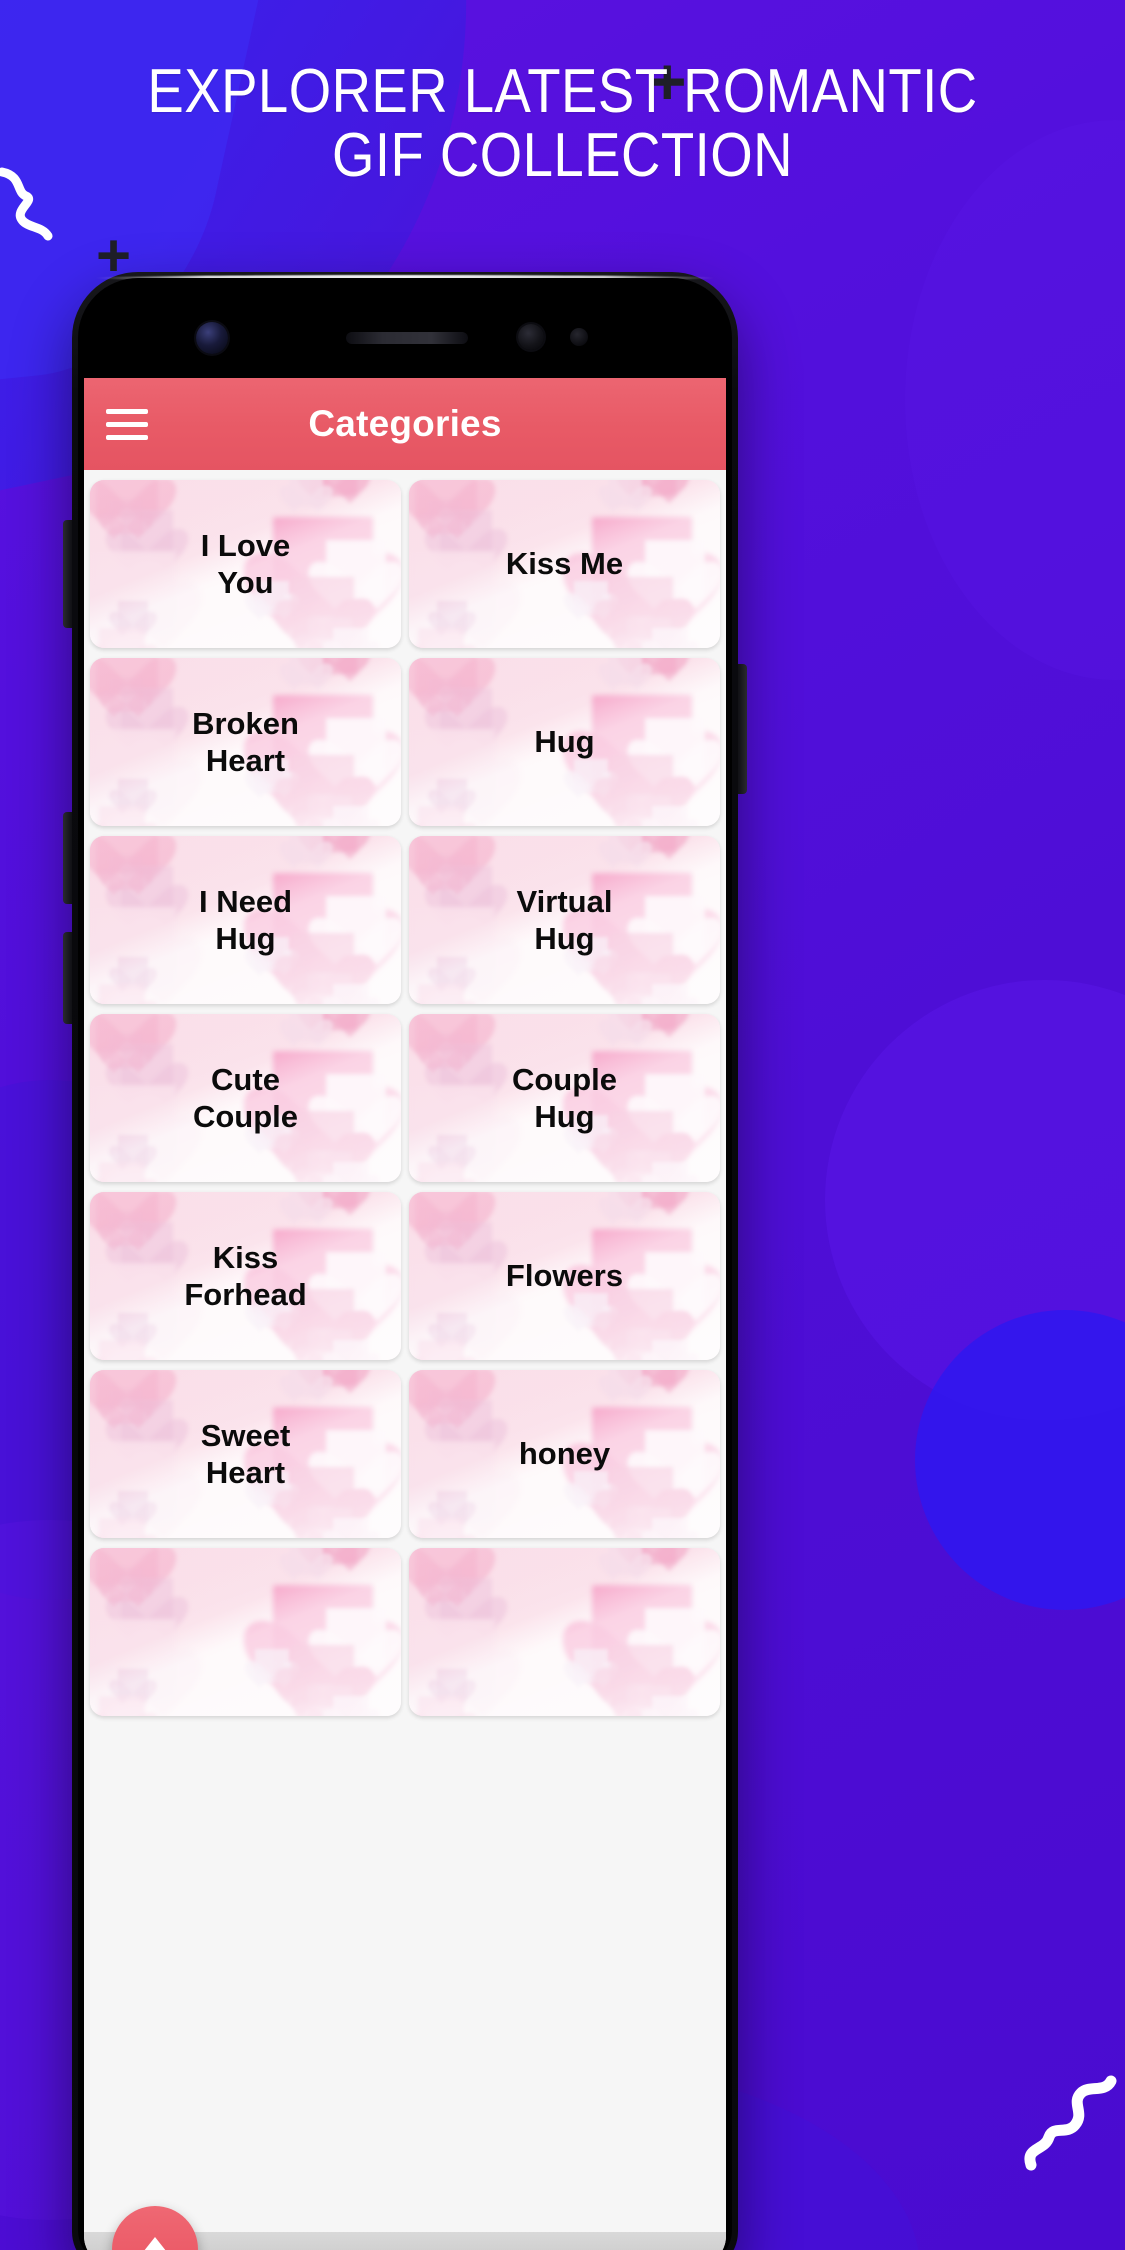 Image resolution: width=1125 pixels, height=2250 pixels. Describe the element at coordinates (127, 424) in the screenshot. I see `hamburger-menu-icon` at that location.